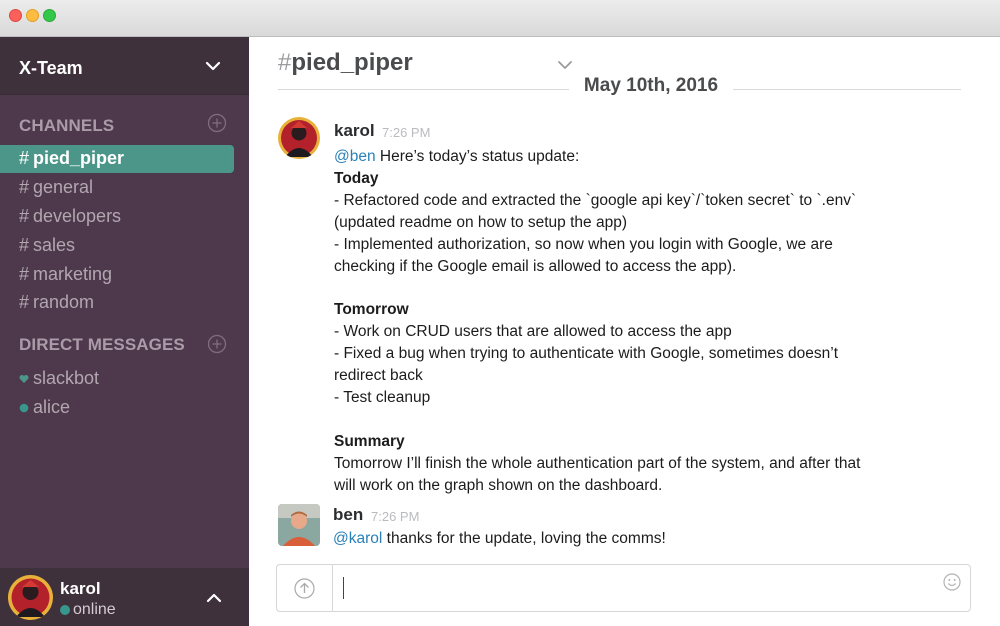 This screenshot has width=1000, height=626. Describe the element at coordinates (73, 274) in the screenshot. I see `channel-name: marketing` at that location.